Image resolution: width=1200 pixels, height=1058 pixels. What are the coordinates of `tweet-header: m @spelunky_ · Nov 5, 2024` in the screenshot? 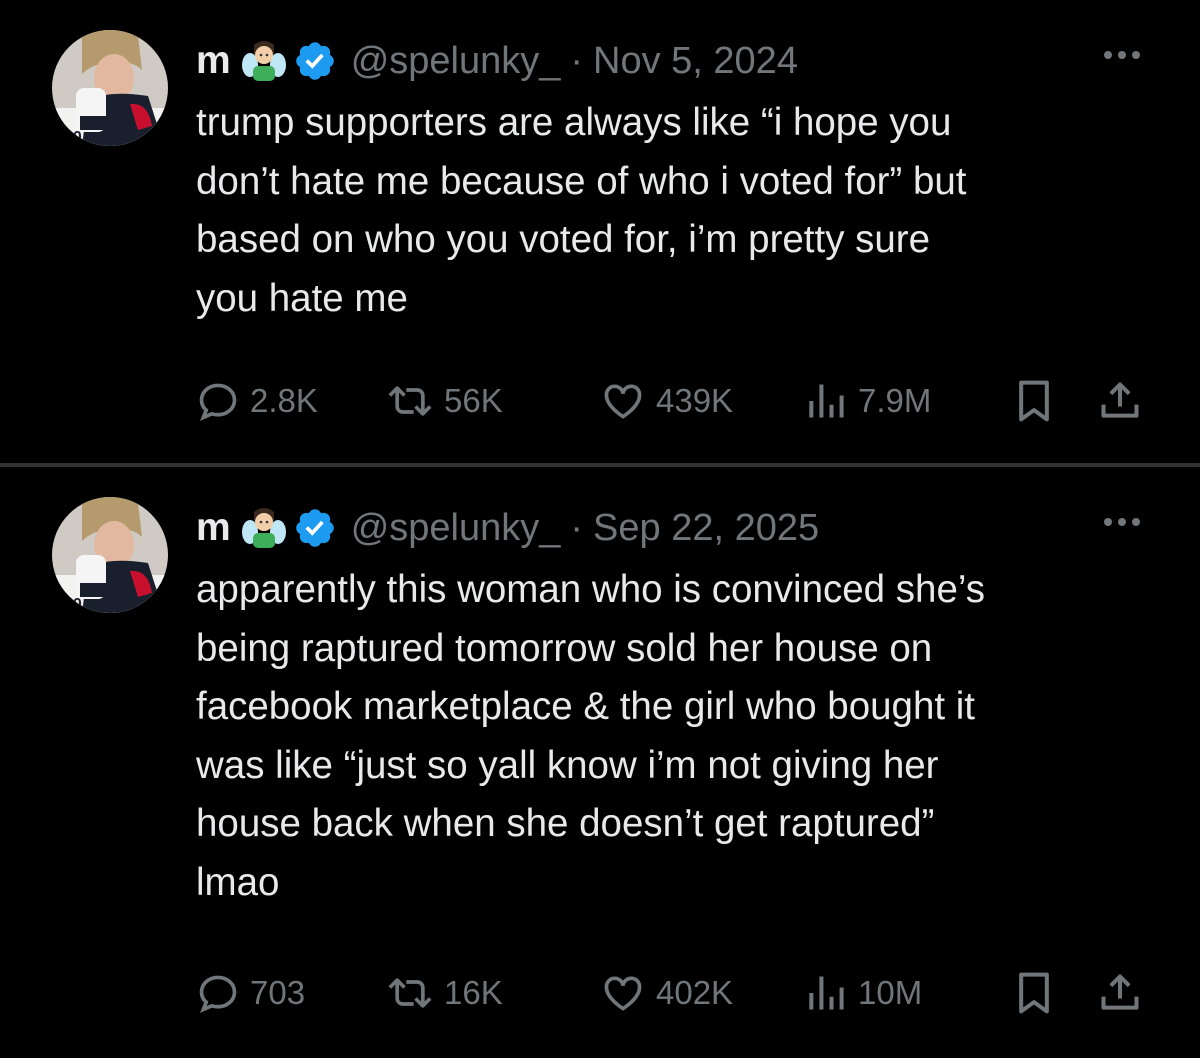 It's located at (497, 61).